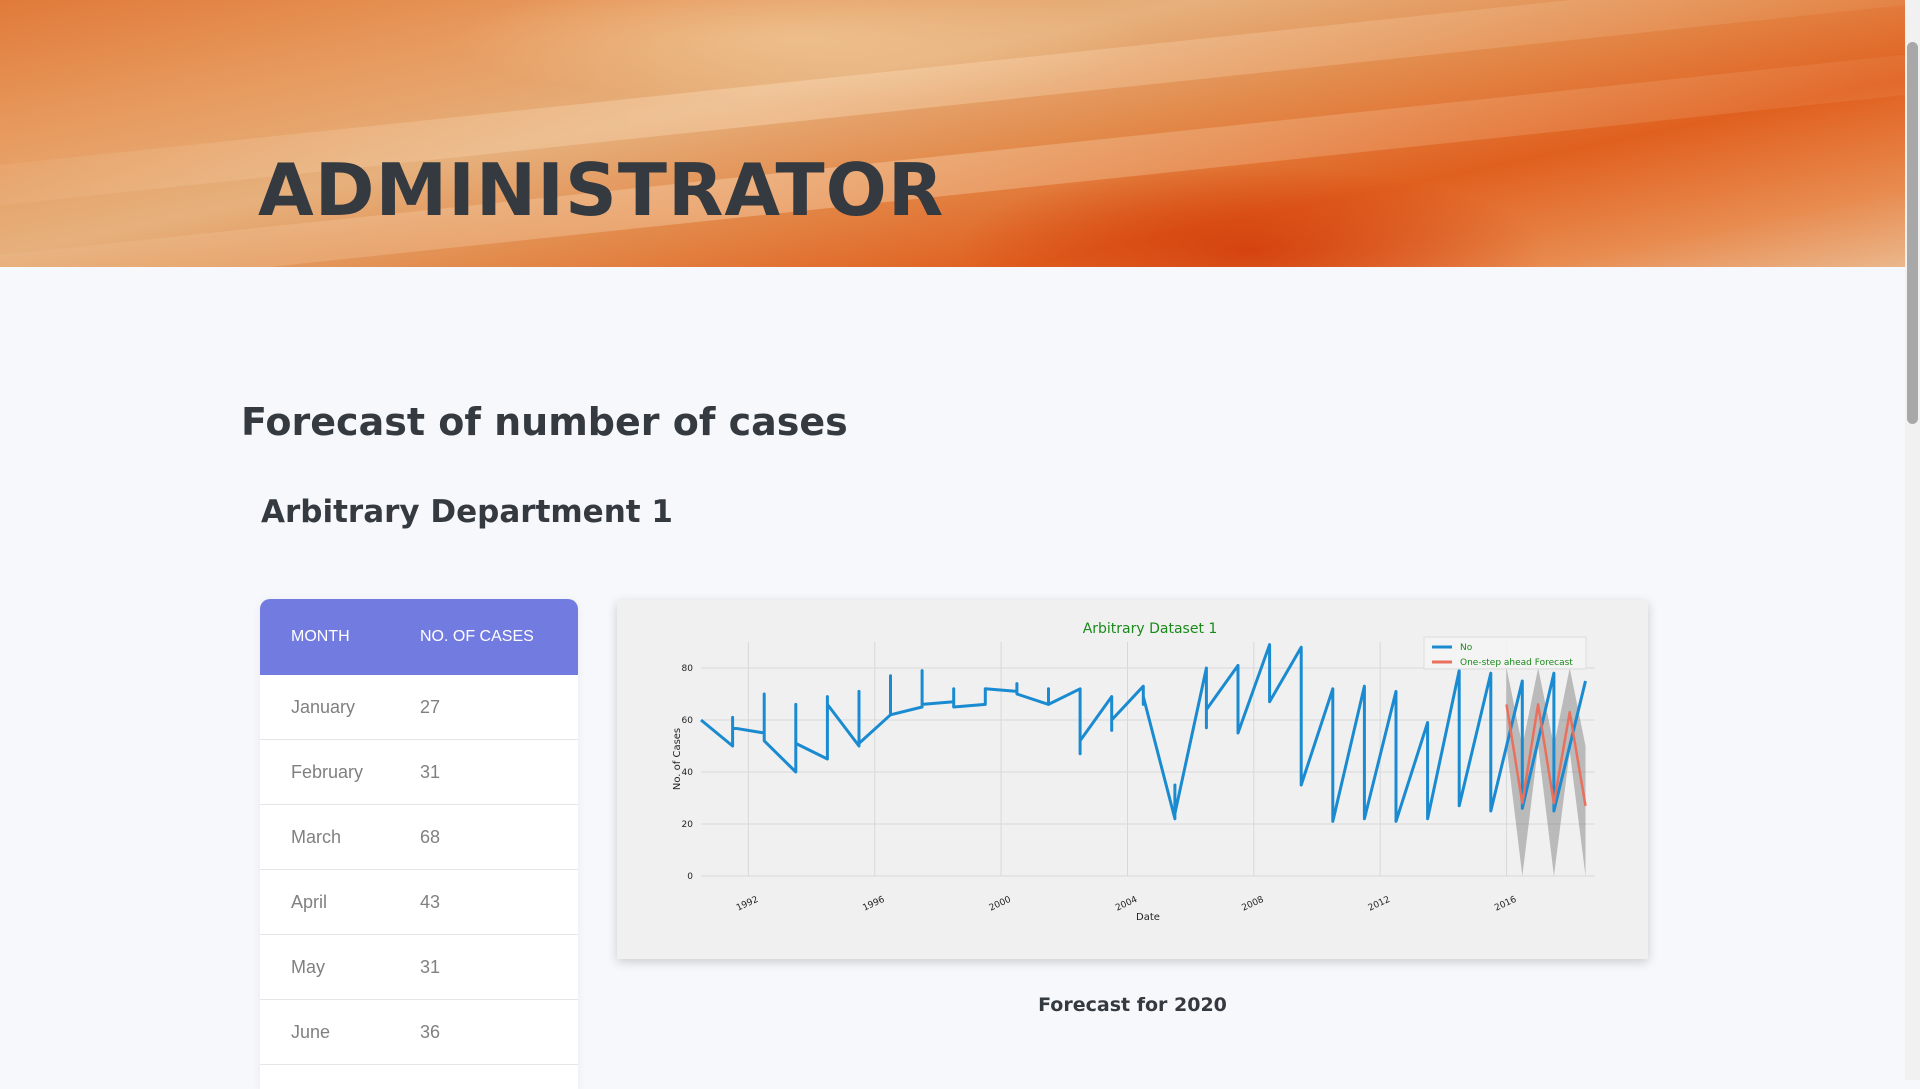  Describe the element at coordinates (419, 707) in the screenshot. I see `table-row: January 27` at that location.